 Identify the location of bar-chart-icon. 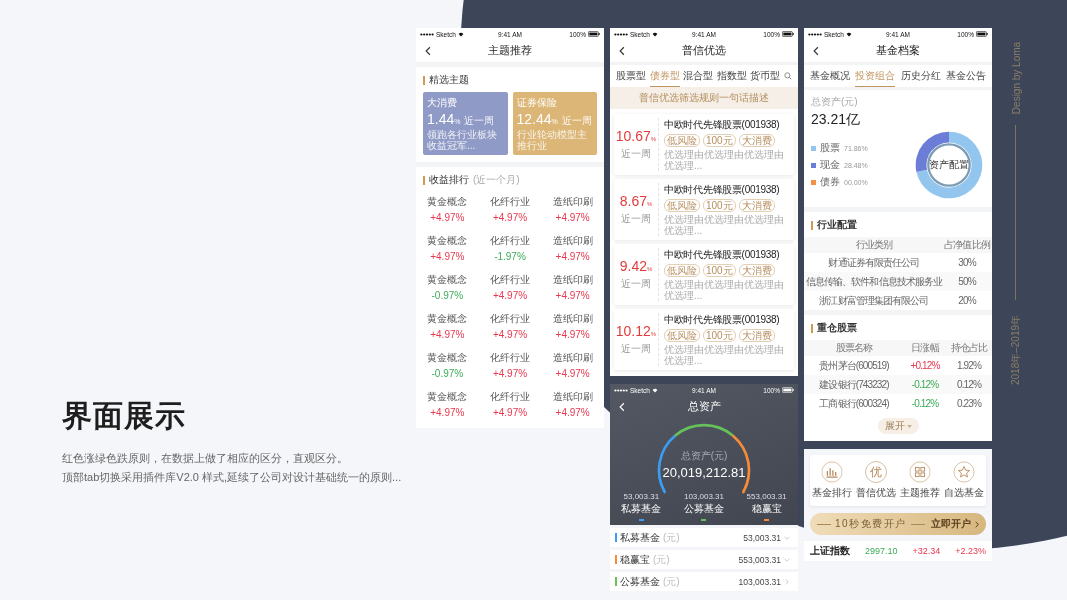
(832, 472).